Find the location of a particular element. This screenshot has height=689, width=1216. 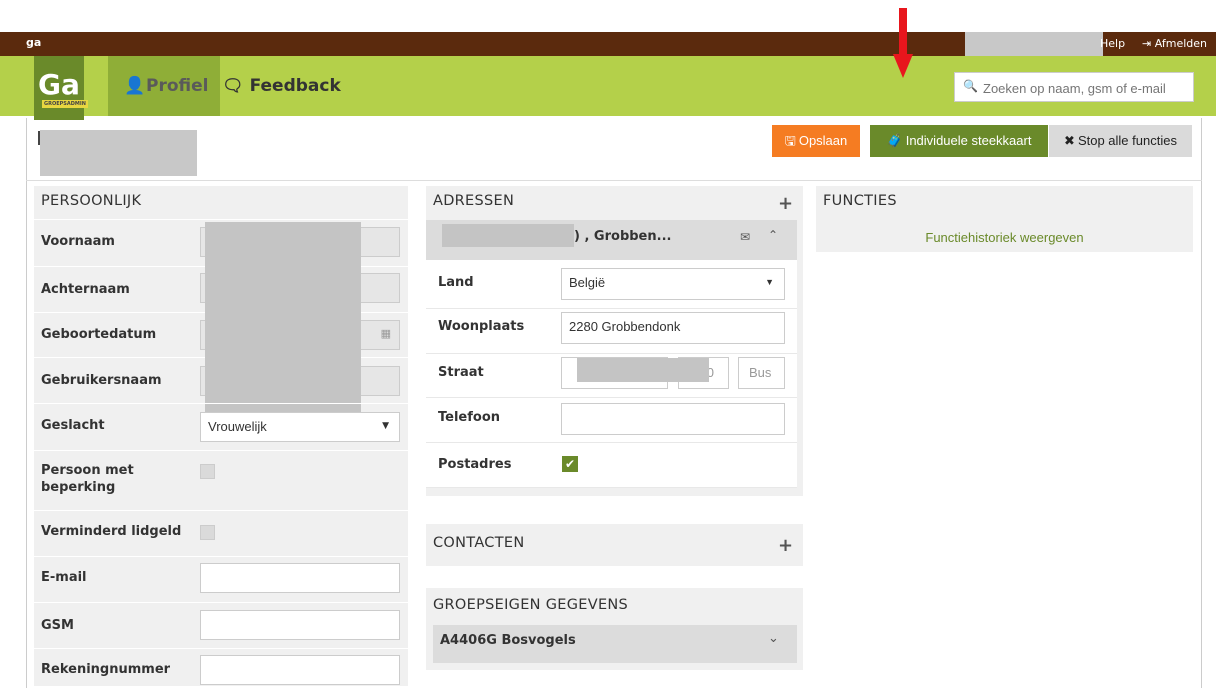

label-land: Land is located at coordinates (456, 282).